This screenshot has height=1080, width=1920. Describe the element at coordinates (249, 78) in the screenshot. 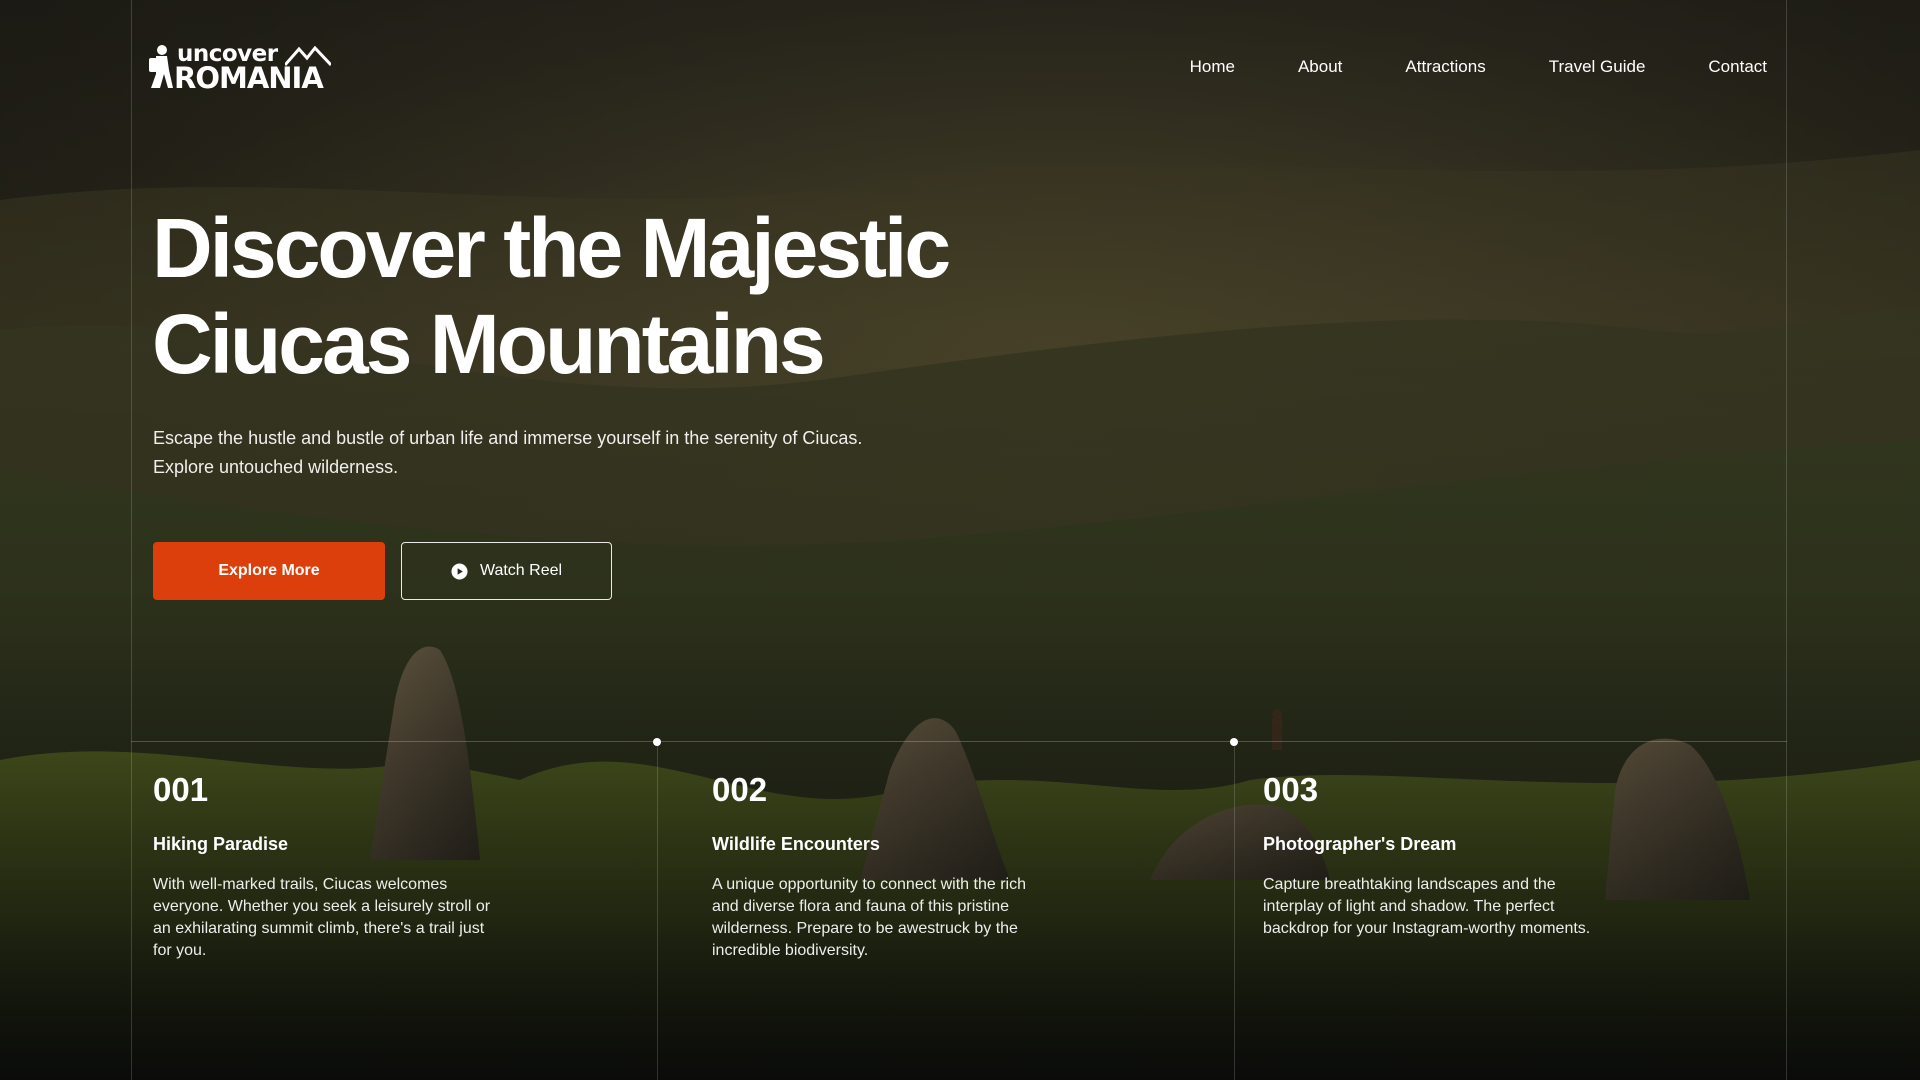

I see `logo-text-bottom: ROMANIA` at that location.